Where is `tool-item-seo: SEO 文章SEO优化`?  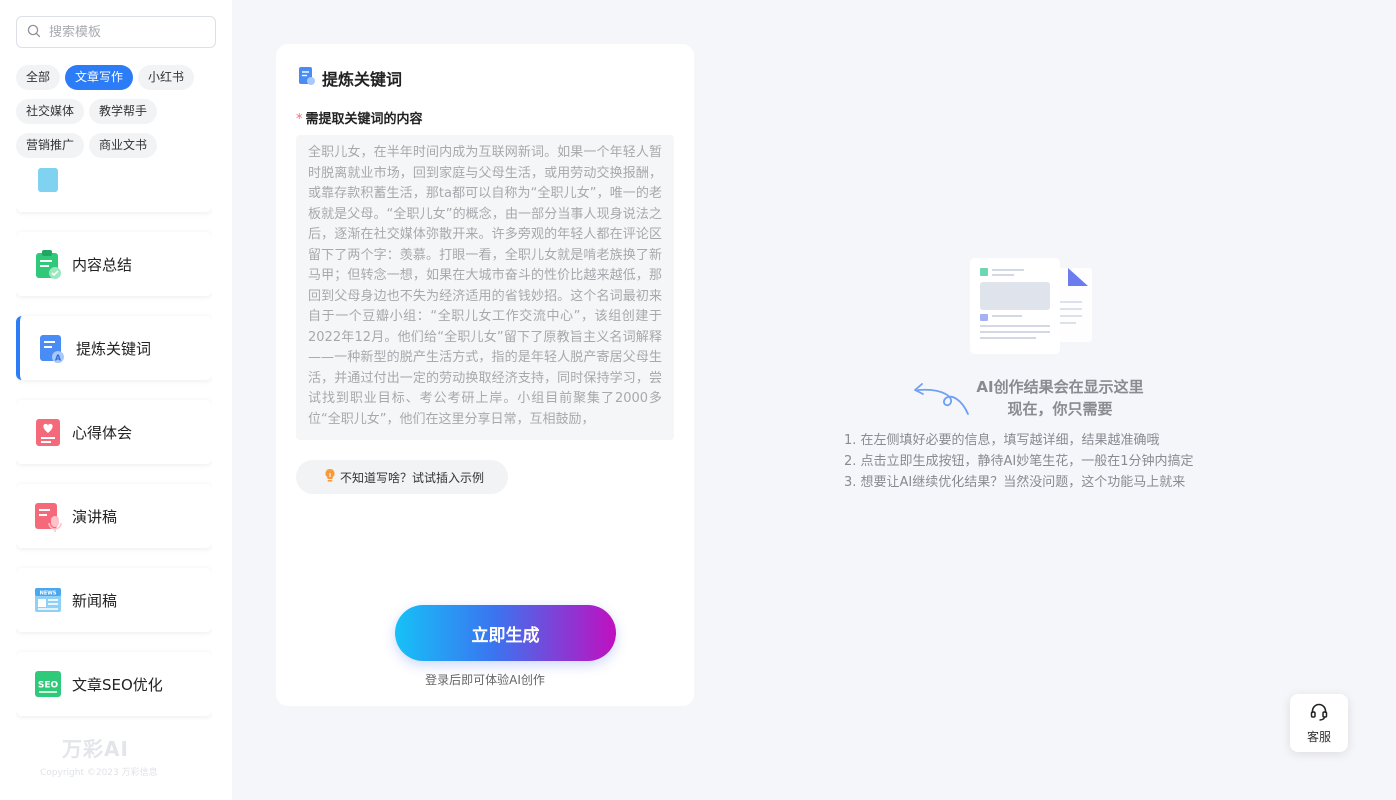
tool-item-seo: SEO 文章SEO优化 is located at coordinates (114, 684).